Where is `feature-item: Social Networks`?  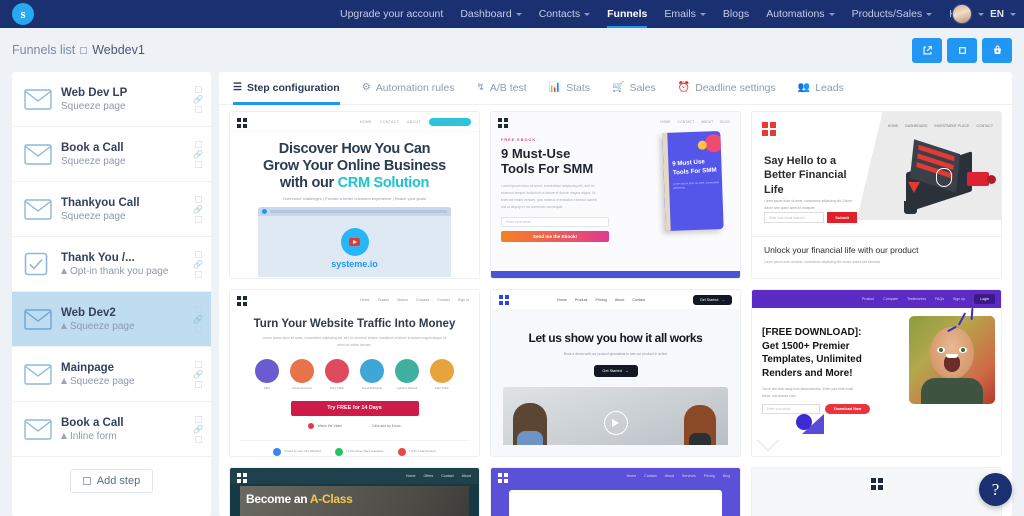
feature-item: Social Networks is located at coordinates (302, 374).